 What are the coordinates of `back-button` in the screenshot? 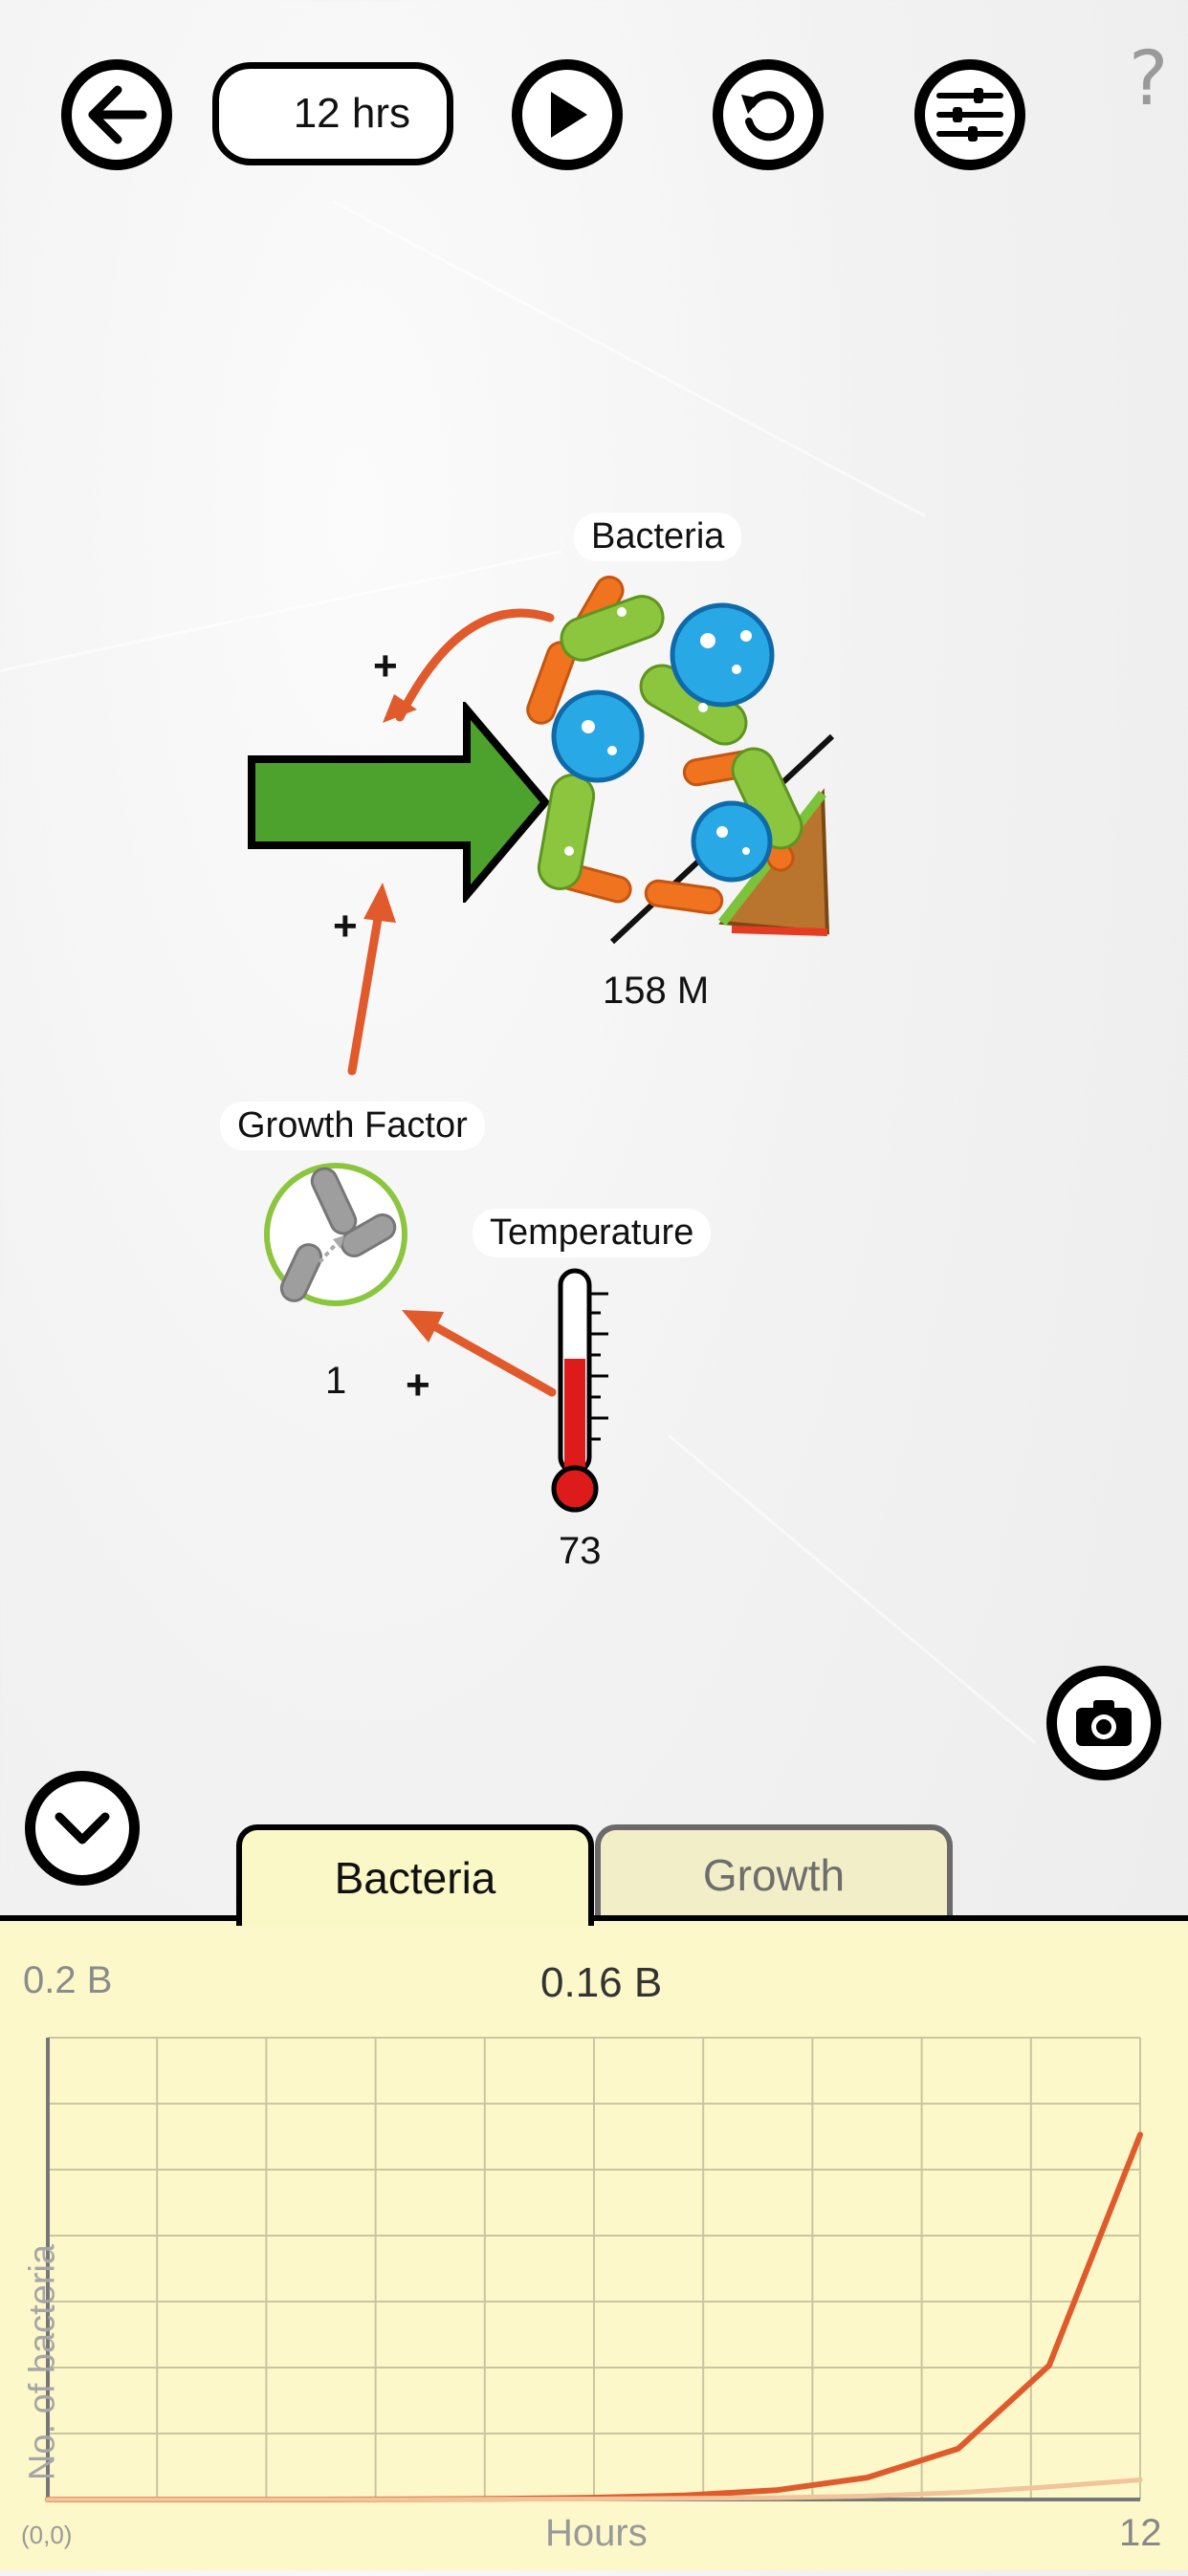 It's located at (116, 114).